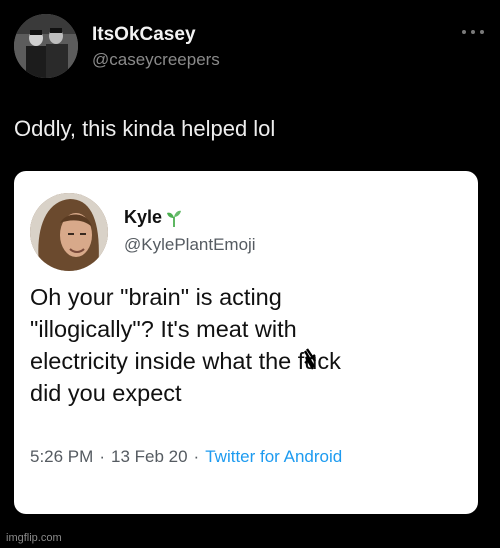 This screenshot has height=548, width=500. I want to click on avatar-image, so click(46, 46).